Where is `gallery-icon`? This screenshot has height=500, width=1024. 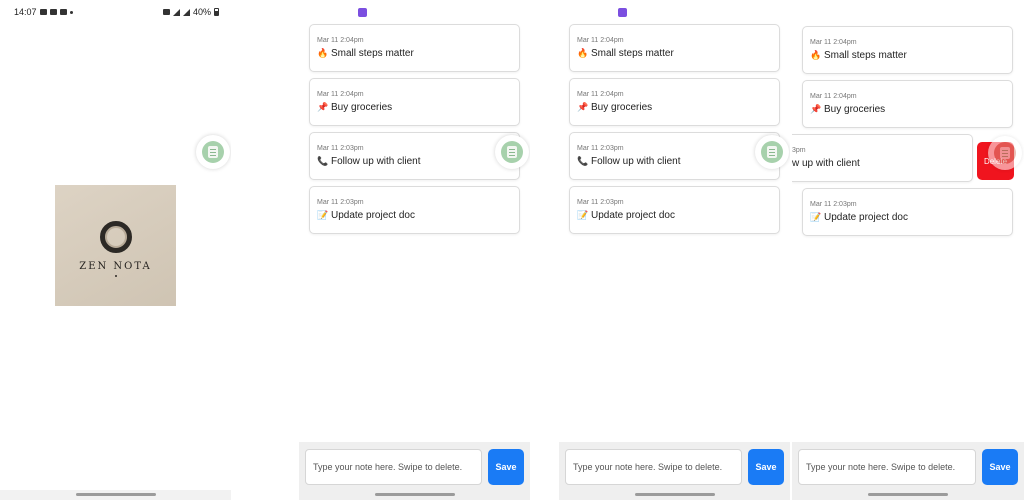
gallery-icon is located at coordinates (43, 12).